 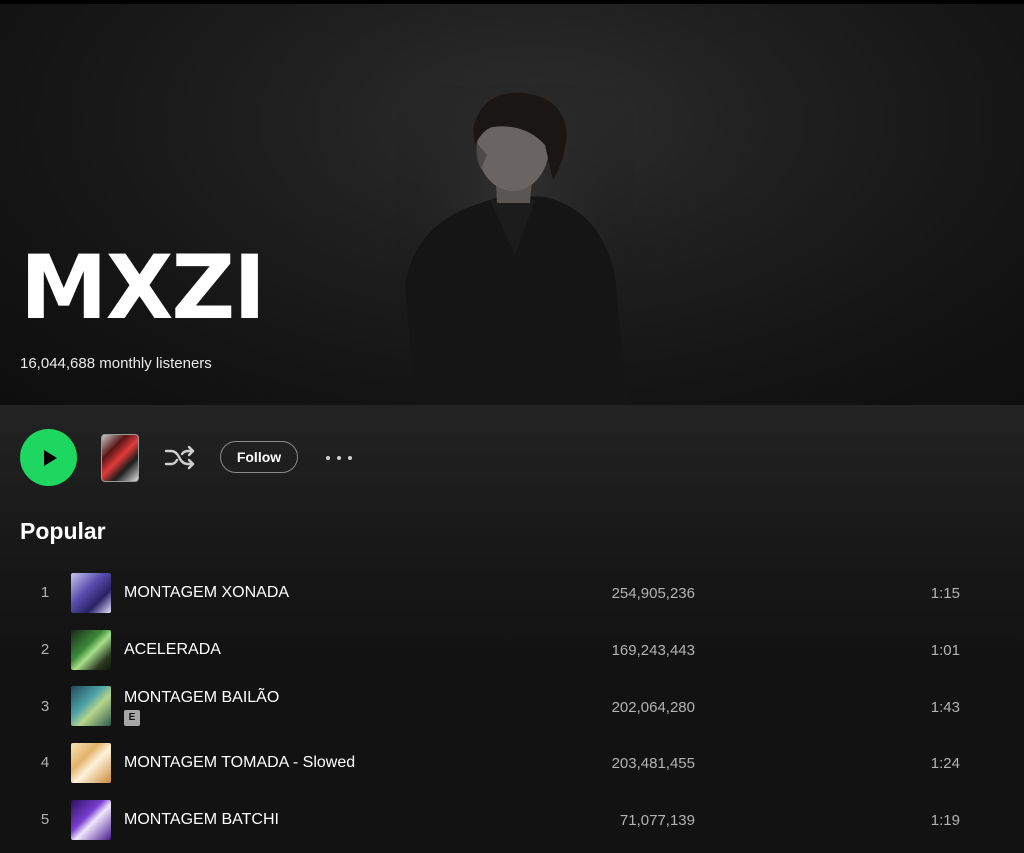 What do you see at coordinates (259, 457) in the screenshot?
I see `follow-button: Follow` at bounding box center [259, 457].